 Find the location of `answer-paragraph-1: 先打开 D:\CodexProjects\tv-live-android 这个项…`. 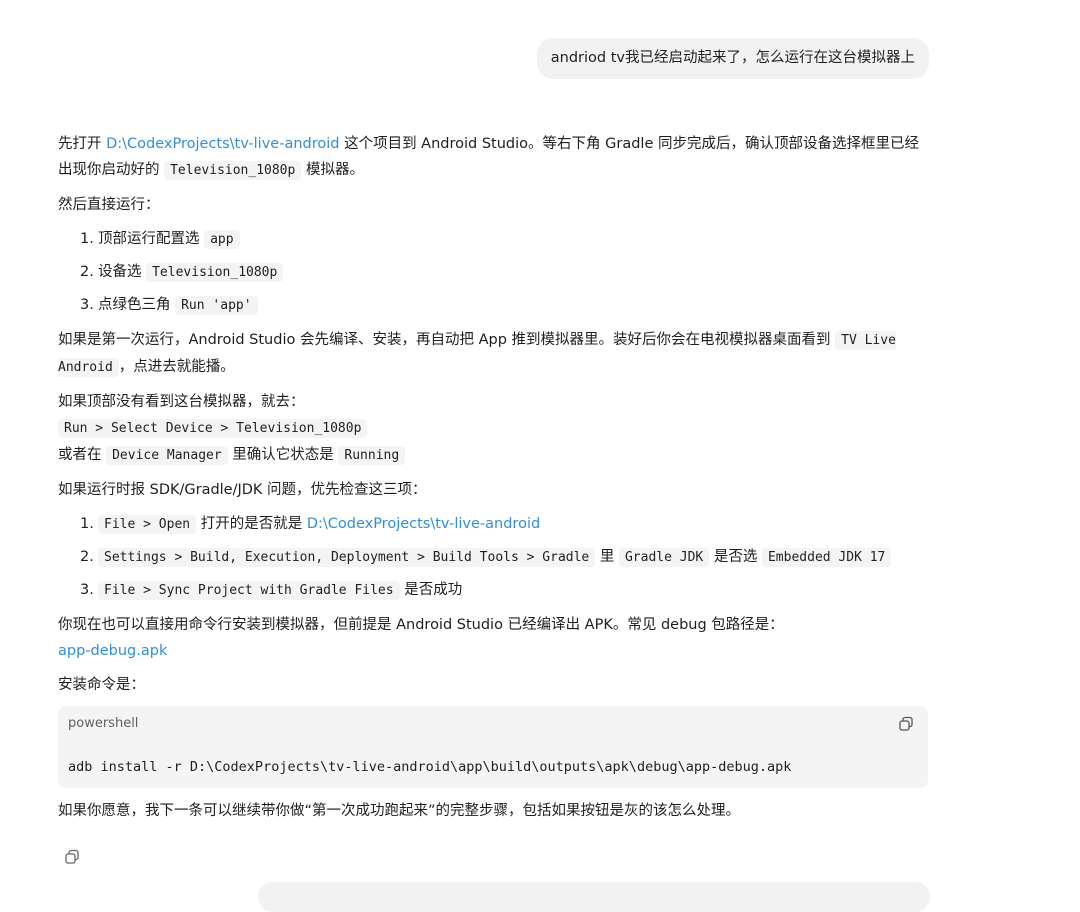

answer-paragraph-1: 先打开 D:\CodexProjects\tv-live-android 这个项… is located at coordinates (493, 157).